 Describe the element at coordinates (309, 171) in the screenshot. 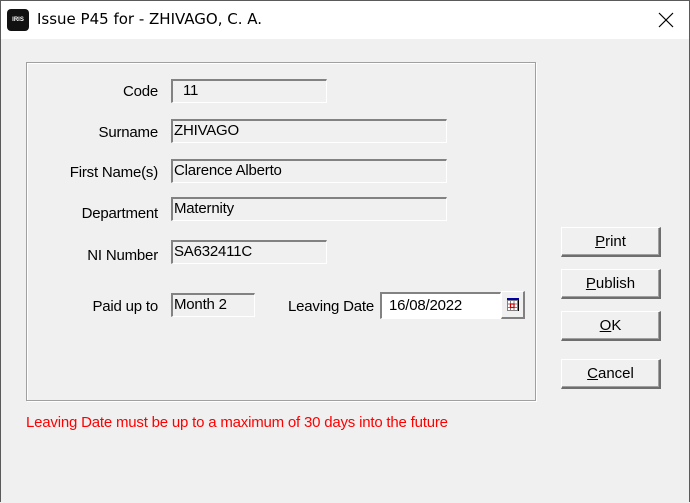

I see `first-names-field: Clarence Alberto` at that location.